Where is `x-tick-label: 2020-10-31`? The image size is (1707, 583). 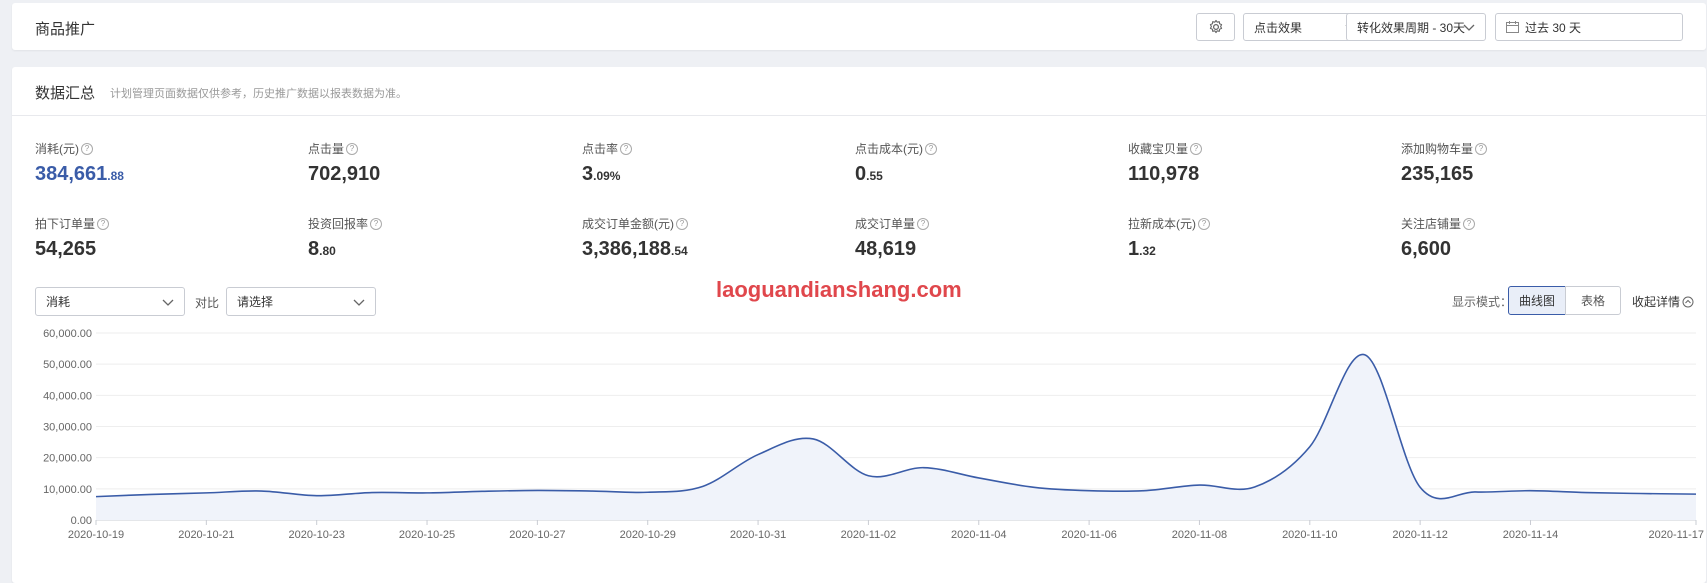 x-tick-label: 2020-10-31 is located at coordinates (758, 535).